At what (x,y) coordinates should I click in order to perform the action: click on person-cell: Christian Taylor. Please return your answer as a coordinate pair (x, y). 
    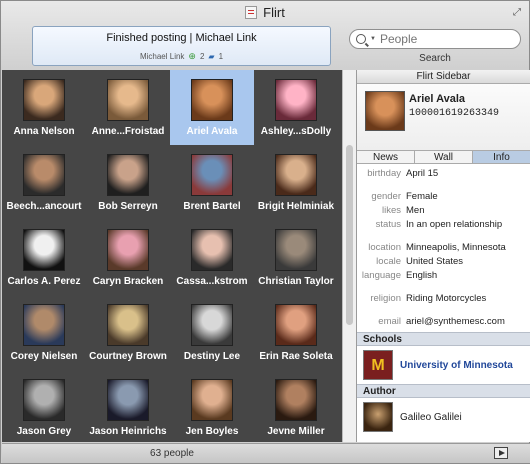
    Looking at the image, I should click on (296, 257).